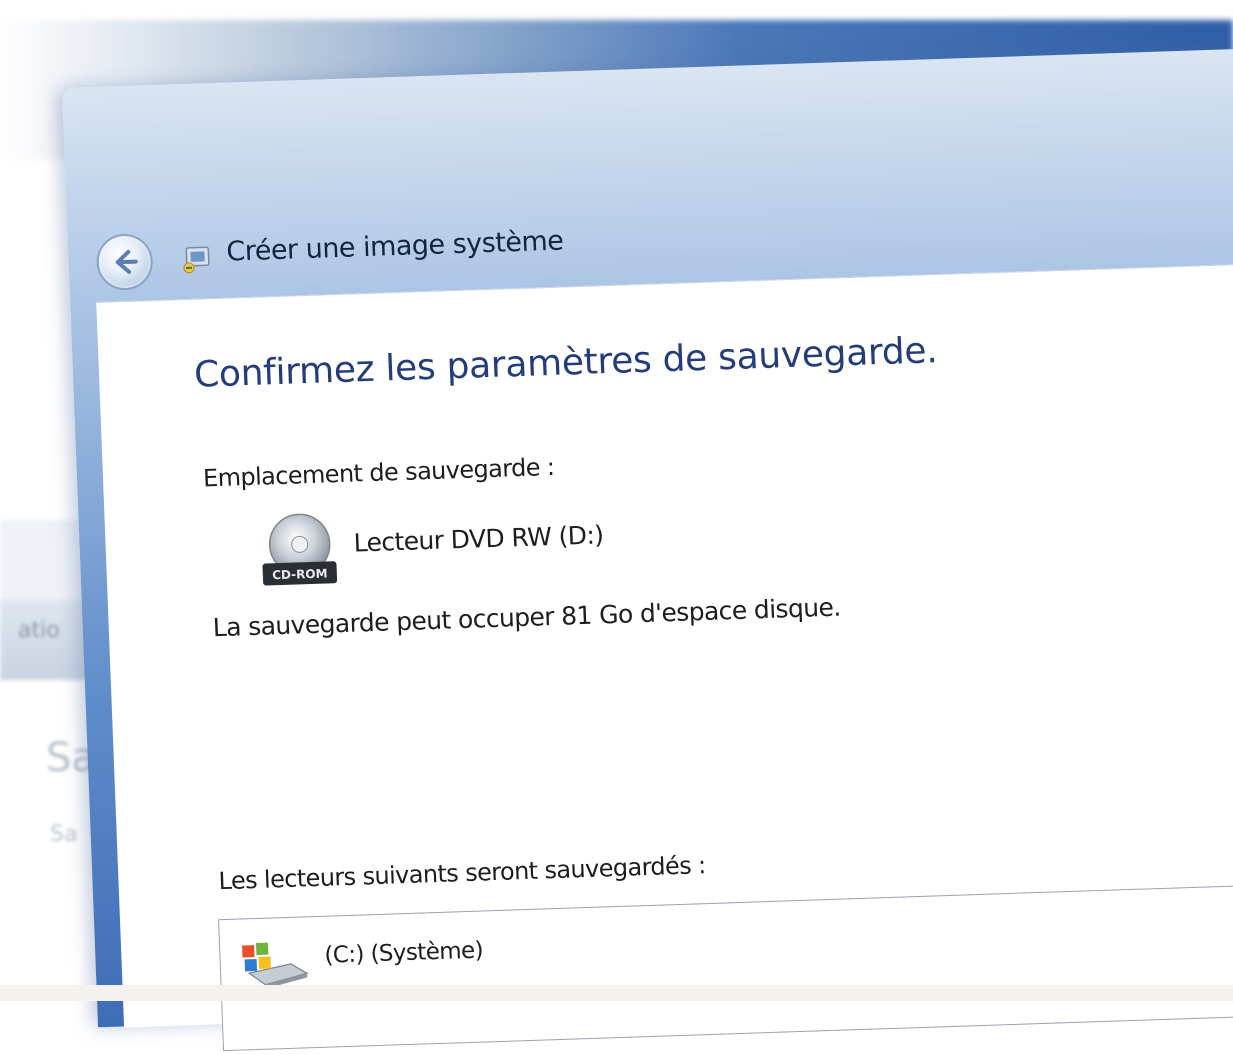 Image resolution: width=1233 pixels, height=1055 pixels. I want to click on backup-location-label: Emplacement de sauvegarde :, so click(378, 472).